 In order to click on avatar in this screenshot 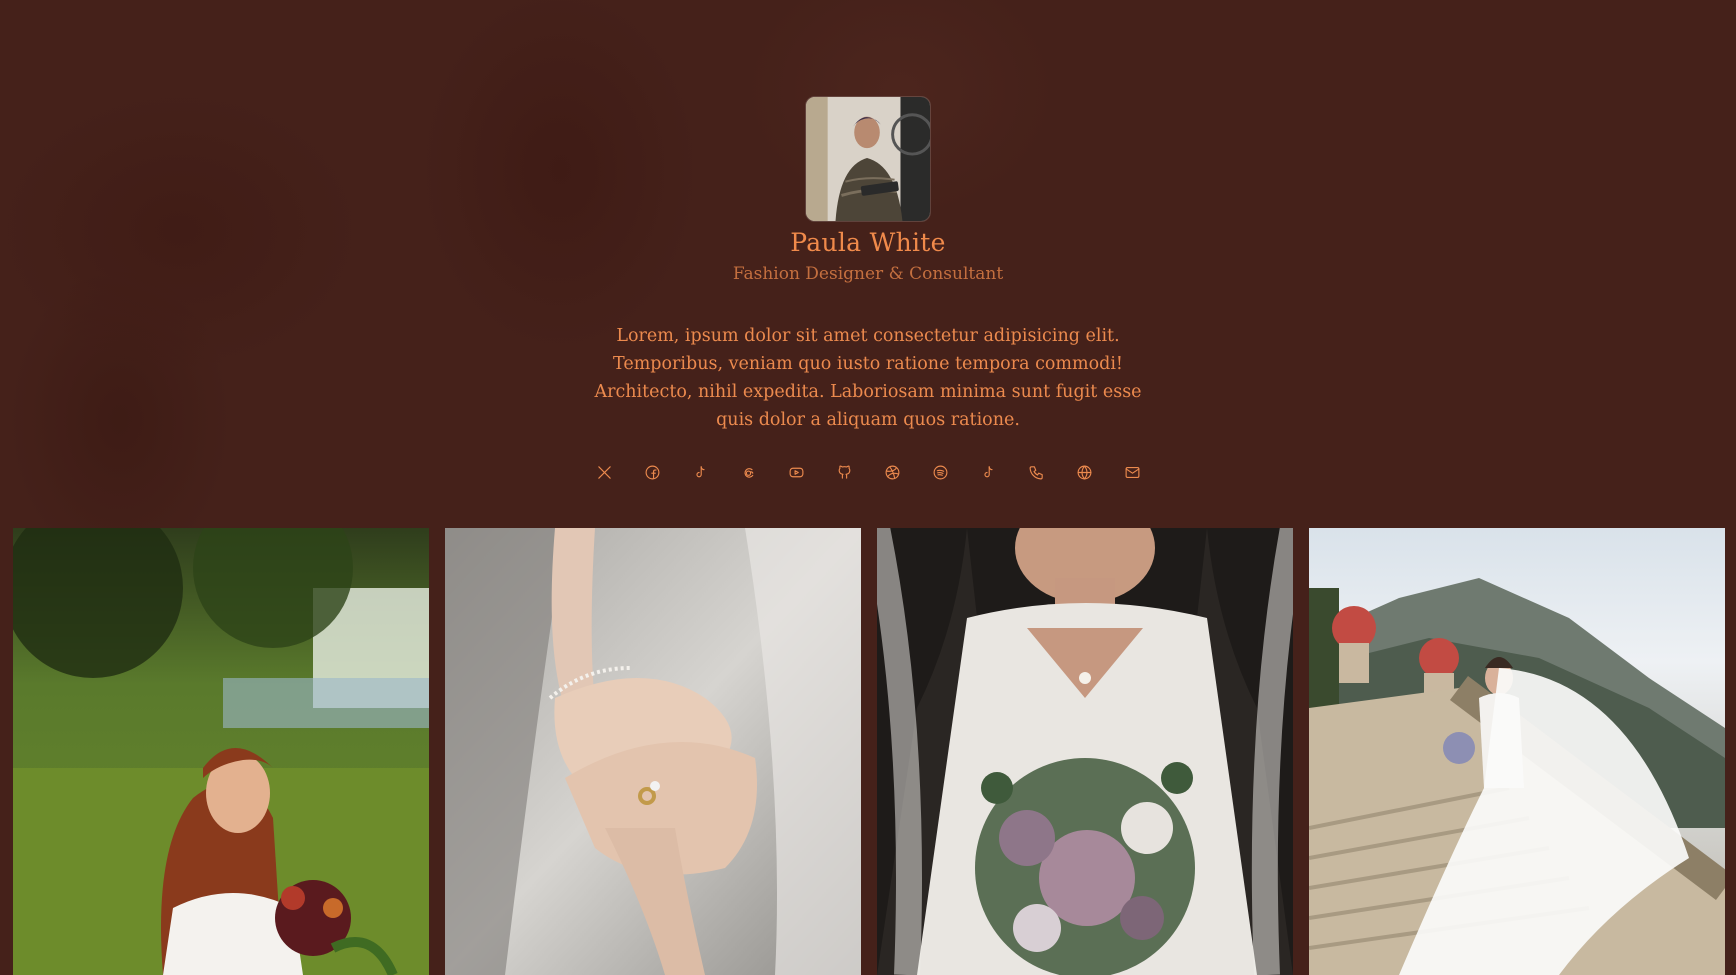, I will do `click(868, 159)`.